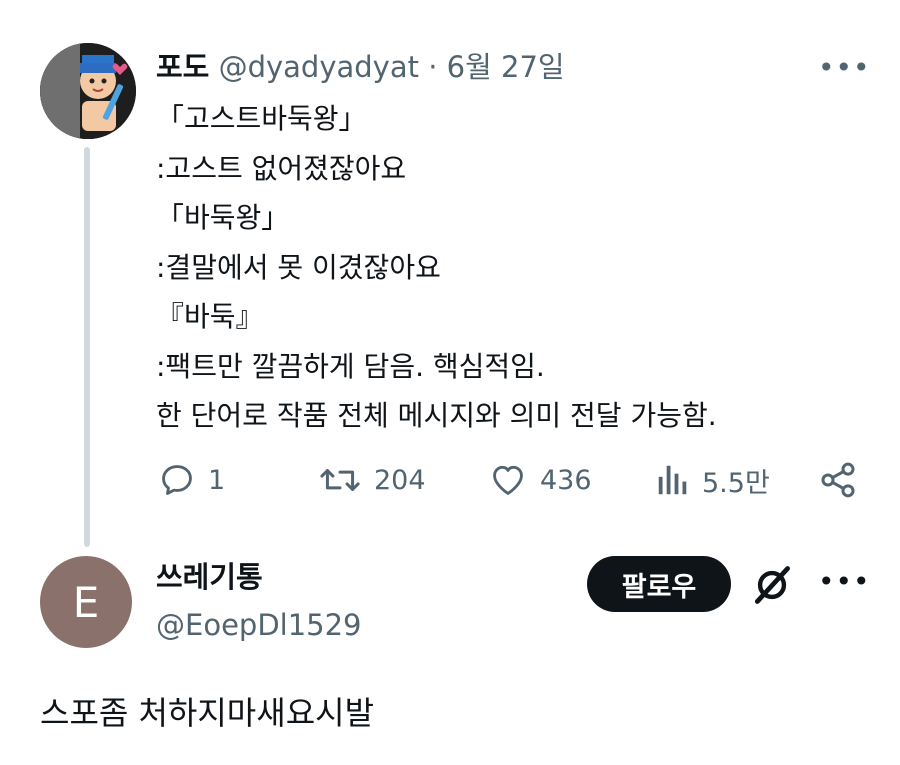 Image resolution: width=900 pixels, height=765 pixels. I want to click on reply-button: 1, so click(191, 480).